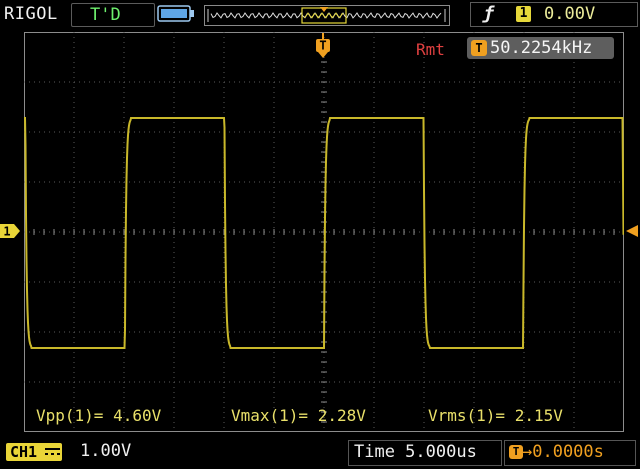 The width and height of the screenshot is (640, 469). I want to click on ch1-ground-marker: 1, so click(11, 231).